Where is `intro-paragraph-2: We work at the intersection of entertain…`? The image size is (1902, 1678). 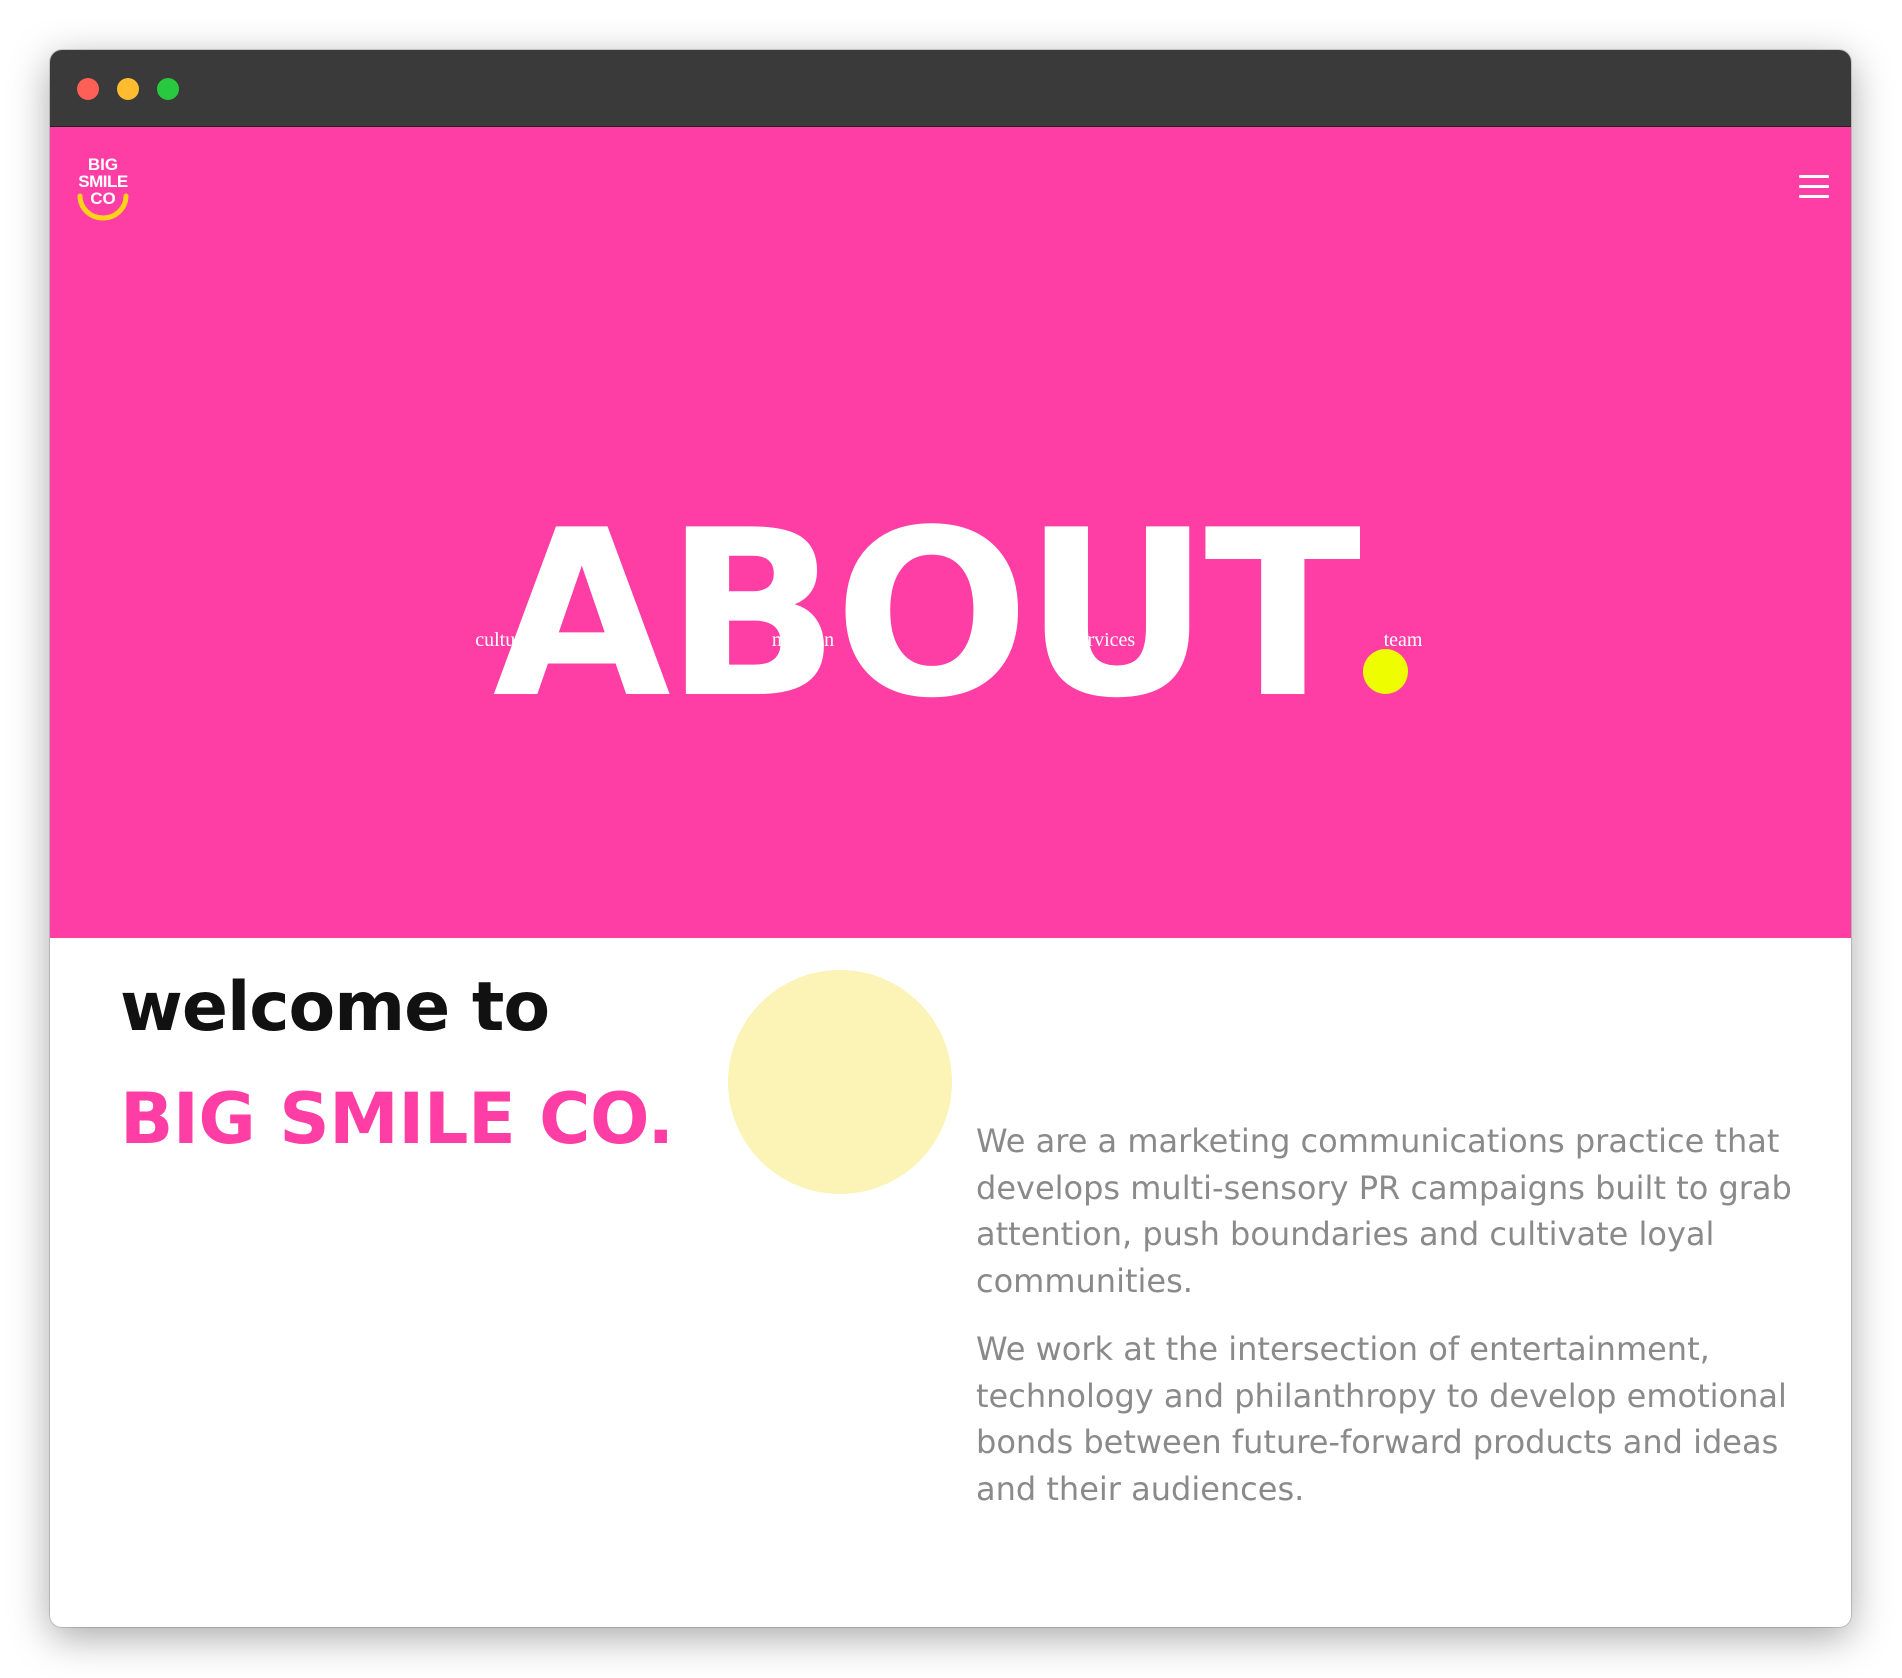
intro-paragraph-2: We work at the intersection of entertain… is located at coordinates (1381, 1419).